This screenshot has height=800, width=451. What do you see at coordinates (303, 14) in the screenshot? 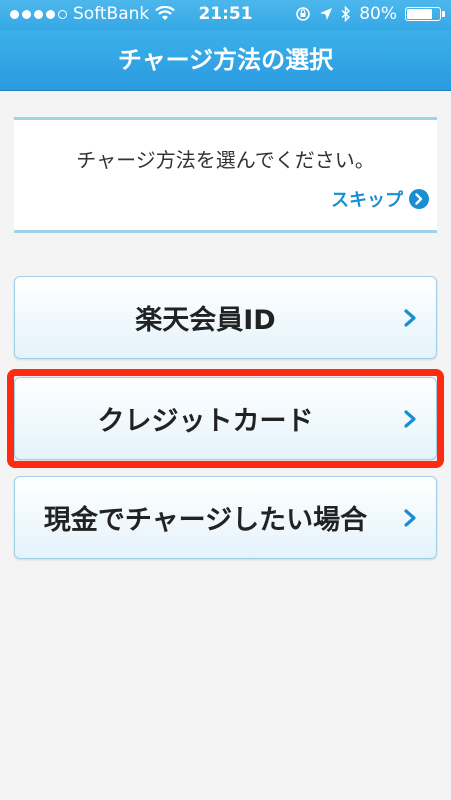
I see `rotation-lock-icon` at bounding box center [303, 14].